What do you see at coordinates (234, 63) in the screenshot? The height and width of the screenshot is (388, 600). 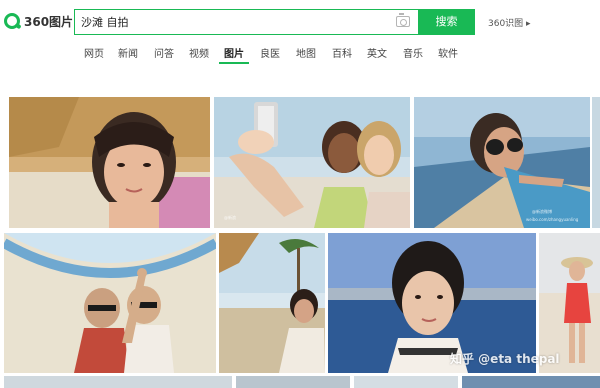 I see `active-tab-indicator` at bounding box center [234, 63].